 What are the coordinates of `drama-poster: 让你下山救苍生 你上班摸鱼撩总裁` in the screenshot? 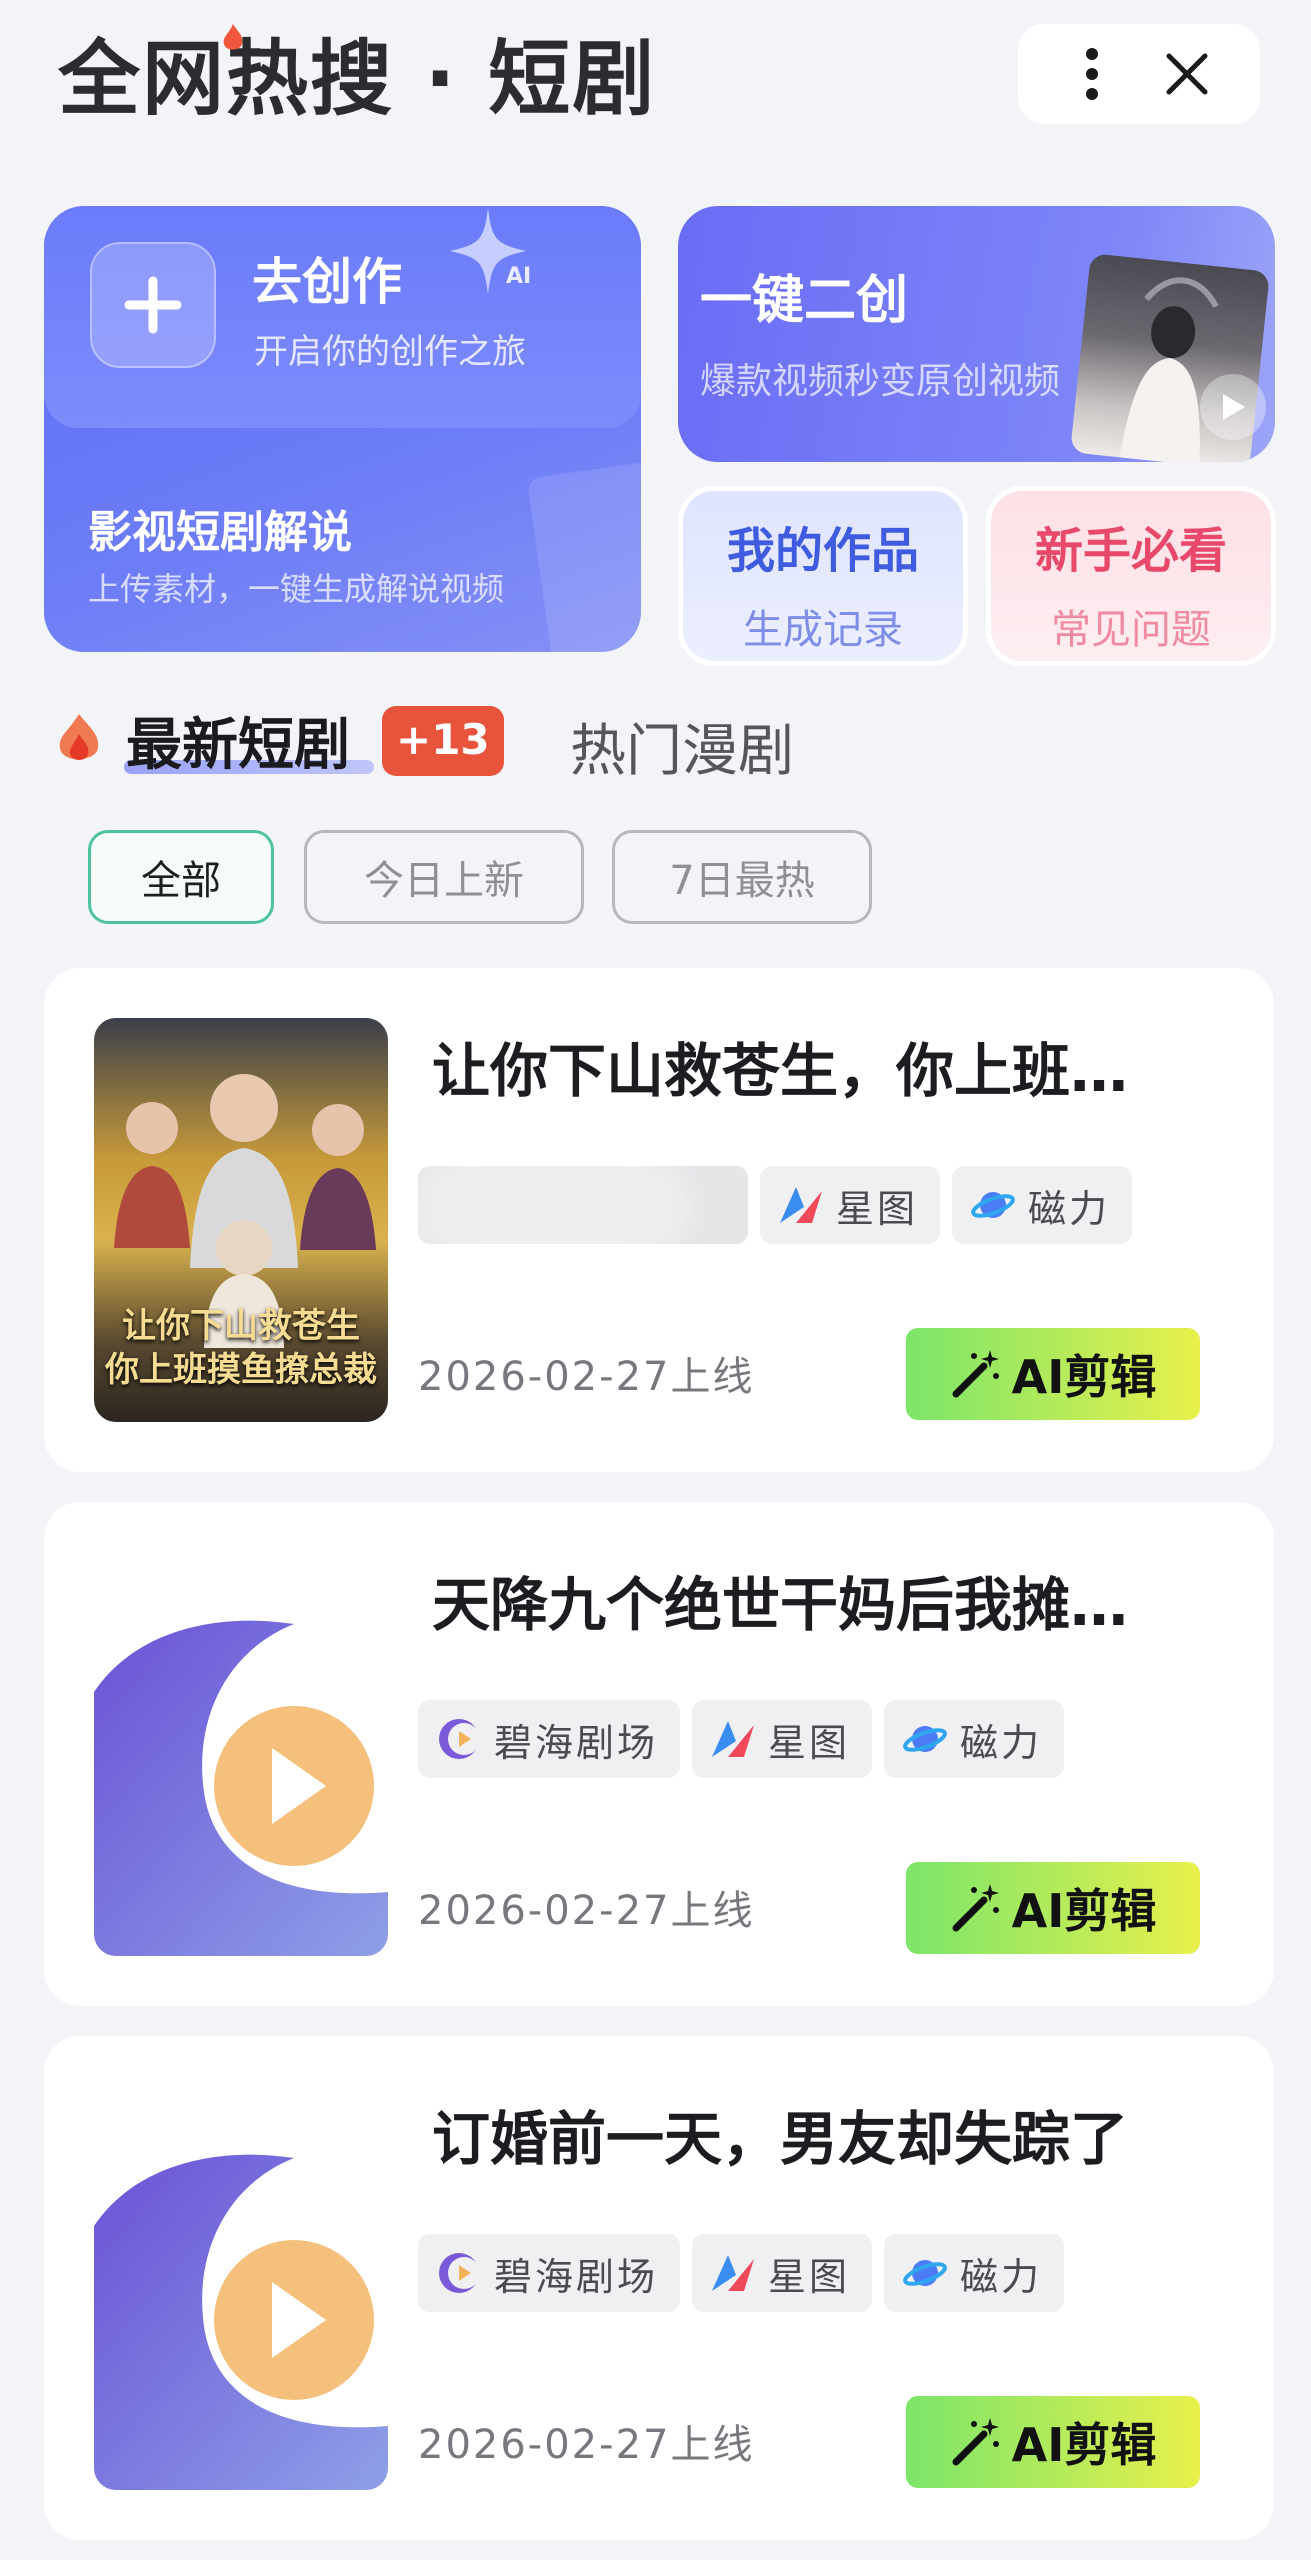 It's located at (241, 1220).